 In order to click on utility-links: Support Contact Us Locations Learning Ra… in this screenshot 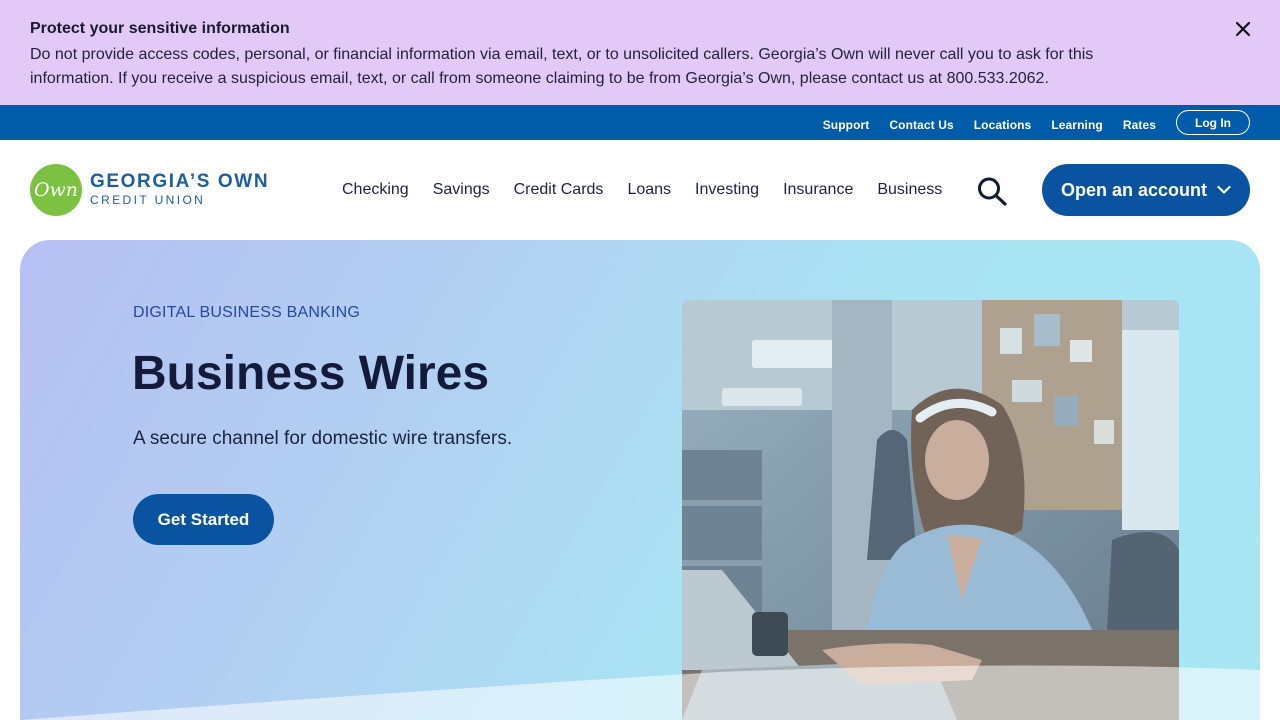, I will do `click(1041, 122)`.